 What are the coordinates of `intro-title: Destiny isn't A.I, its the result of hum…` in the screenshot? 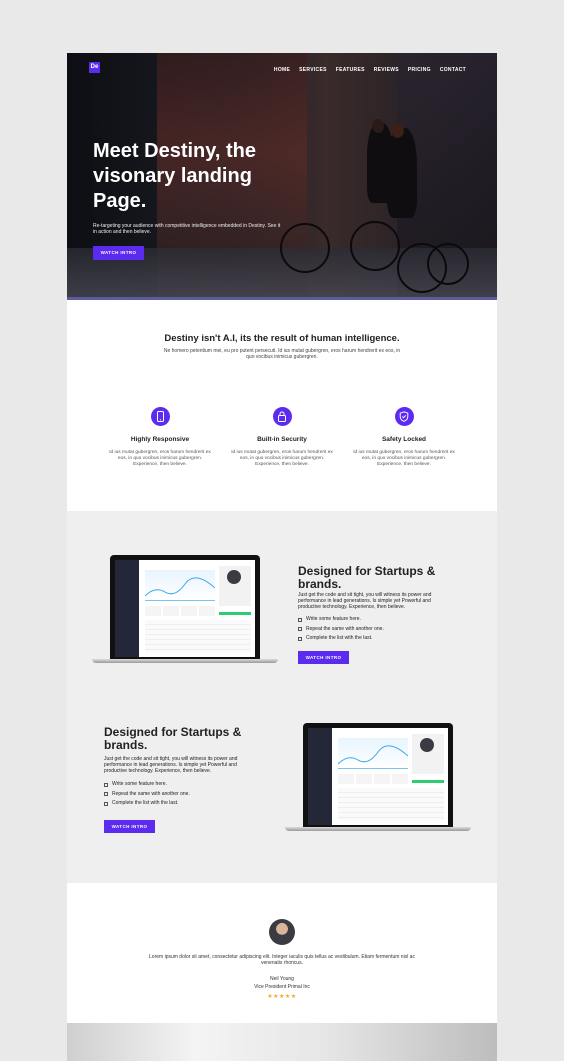 It's located at (282, 338).